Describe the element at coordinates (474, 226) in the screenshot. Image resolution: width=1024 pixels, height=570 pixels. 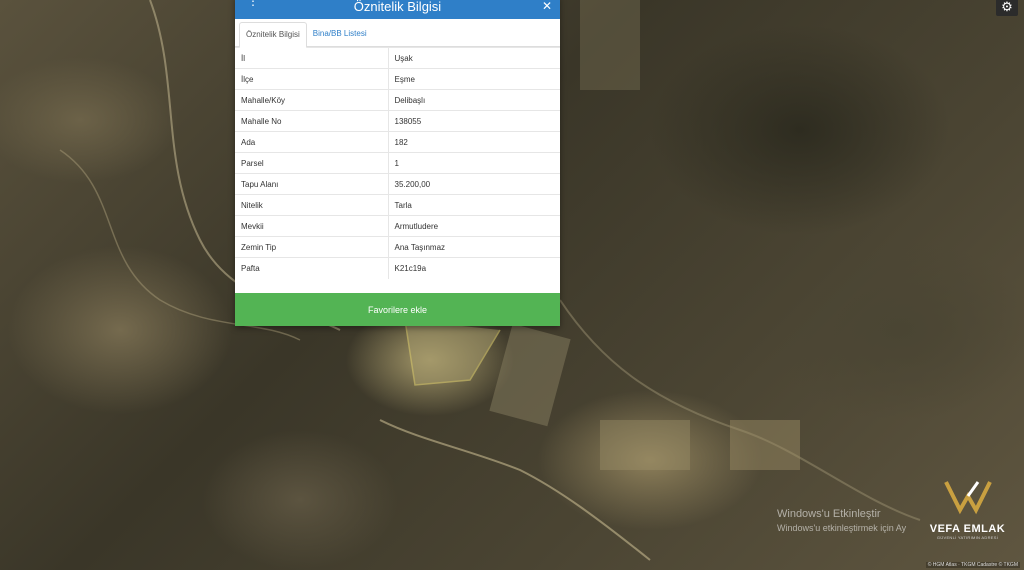
I see `row-value: Armutludere` at that location.